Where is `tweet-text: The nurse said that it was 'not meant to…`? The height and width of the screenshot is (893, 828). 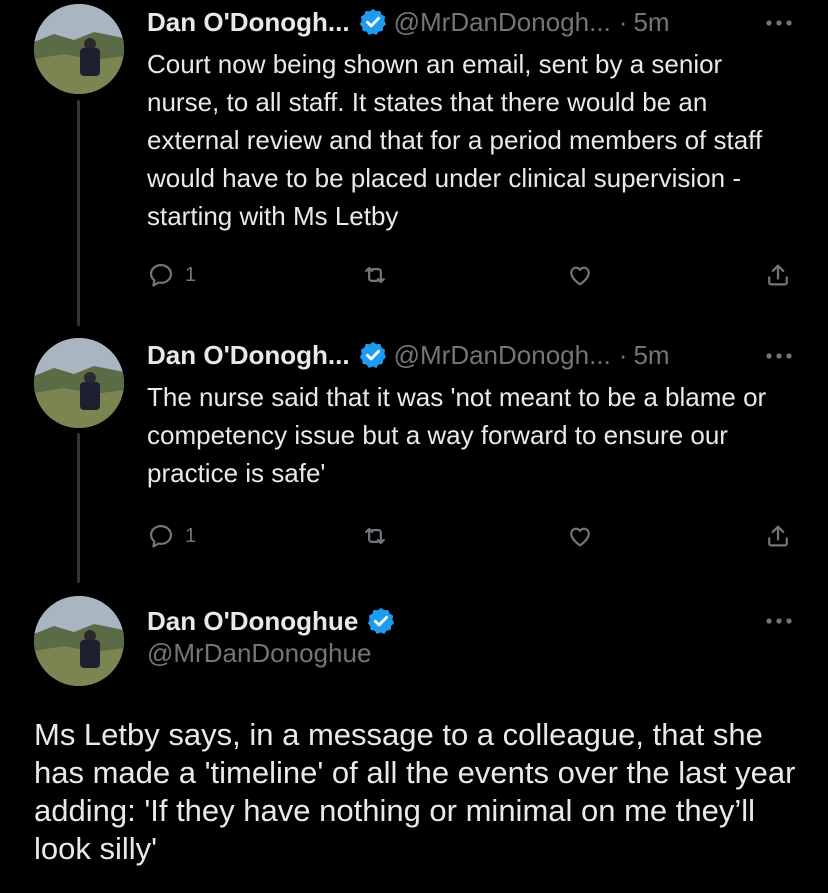 tweet-text: The nurse said that it was 'not meant to… is located at coordinates (457, 435).